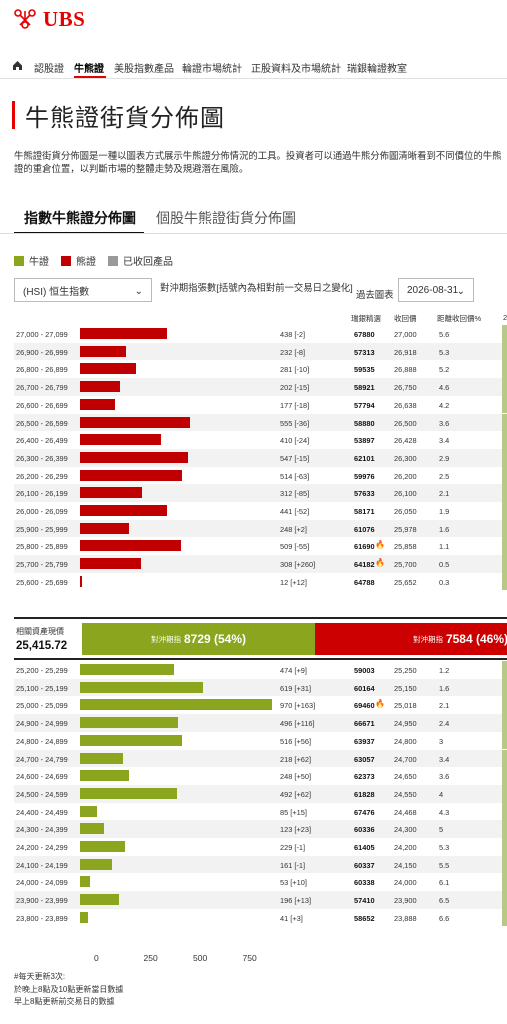 Image resolution: width=507 pixels, height=1024 pixels. I want to click on underlying-select: (HSI) 恒生指數 ⌄, so click(83, 290).